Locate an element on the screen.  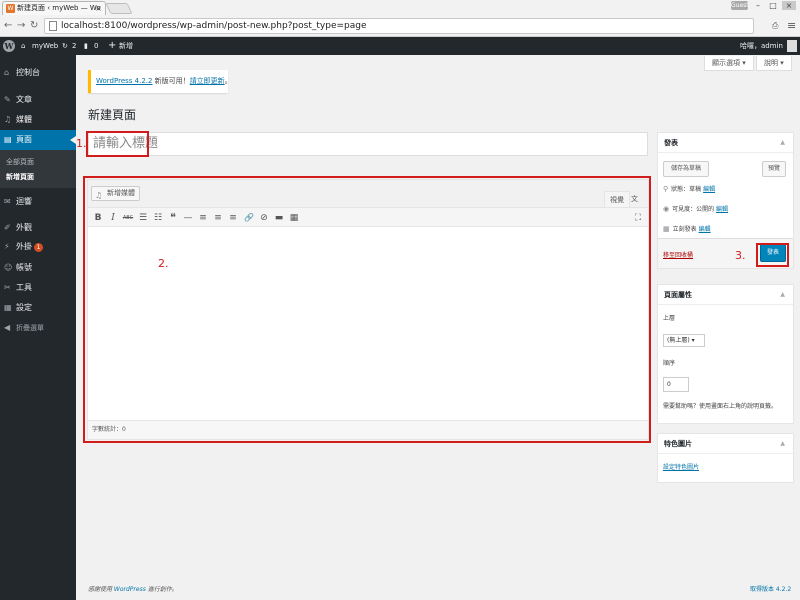
favicon-icon: W is located at coordinates (10, 8).